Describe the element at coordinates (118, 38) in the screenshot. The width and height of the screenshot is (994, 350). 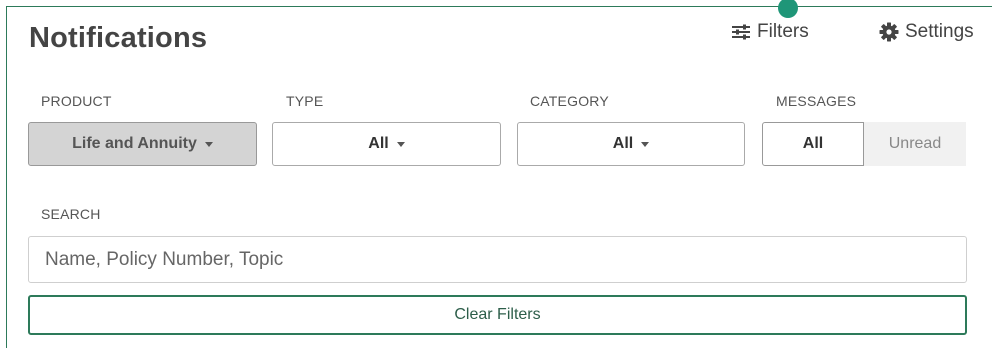
I see `page-title: Notifications` at that location.